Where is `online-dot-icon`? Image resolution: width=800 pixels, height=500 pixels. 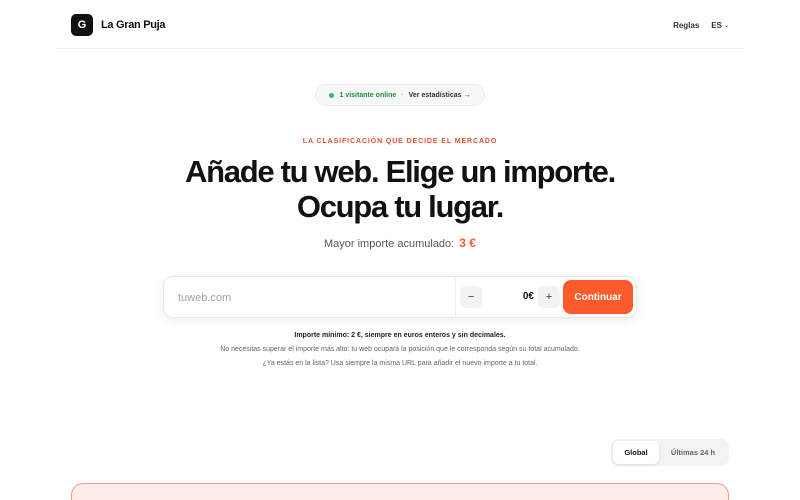
online-dot-icon is located at coordinates (332, 95).